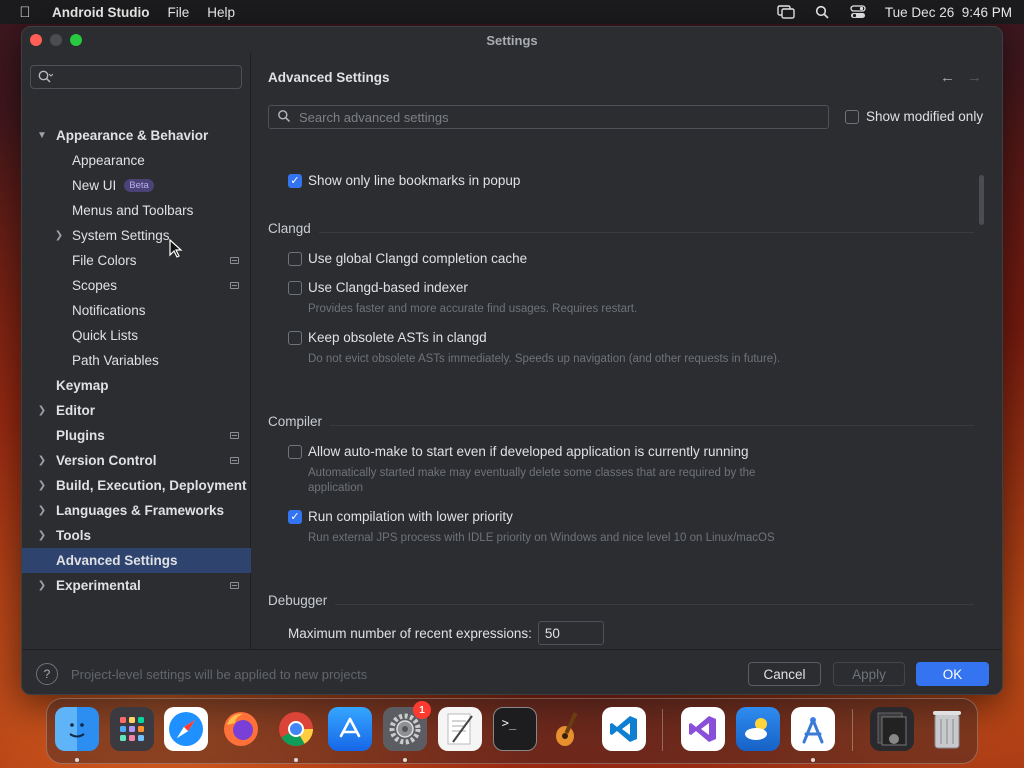 The height and width of the screenshot is (768, 1024). I want to click on menubar-clock: Tue Dec 26 9:46 PM, so click(948, 12).